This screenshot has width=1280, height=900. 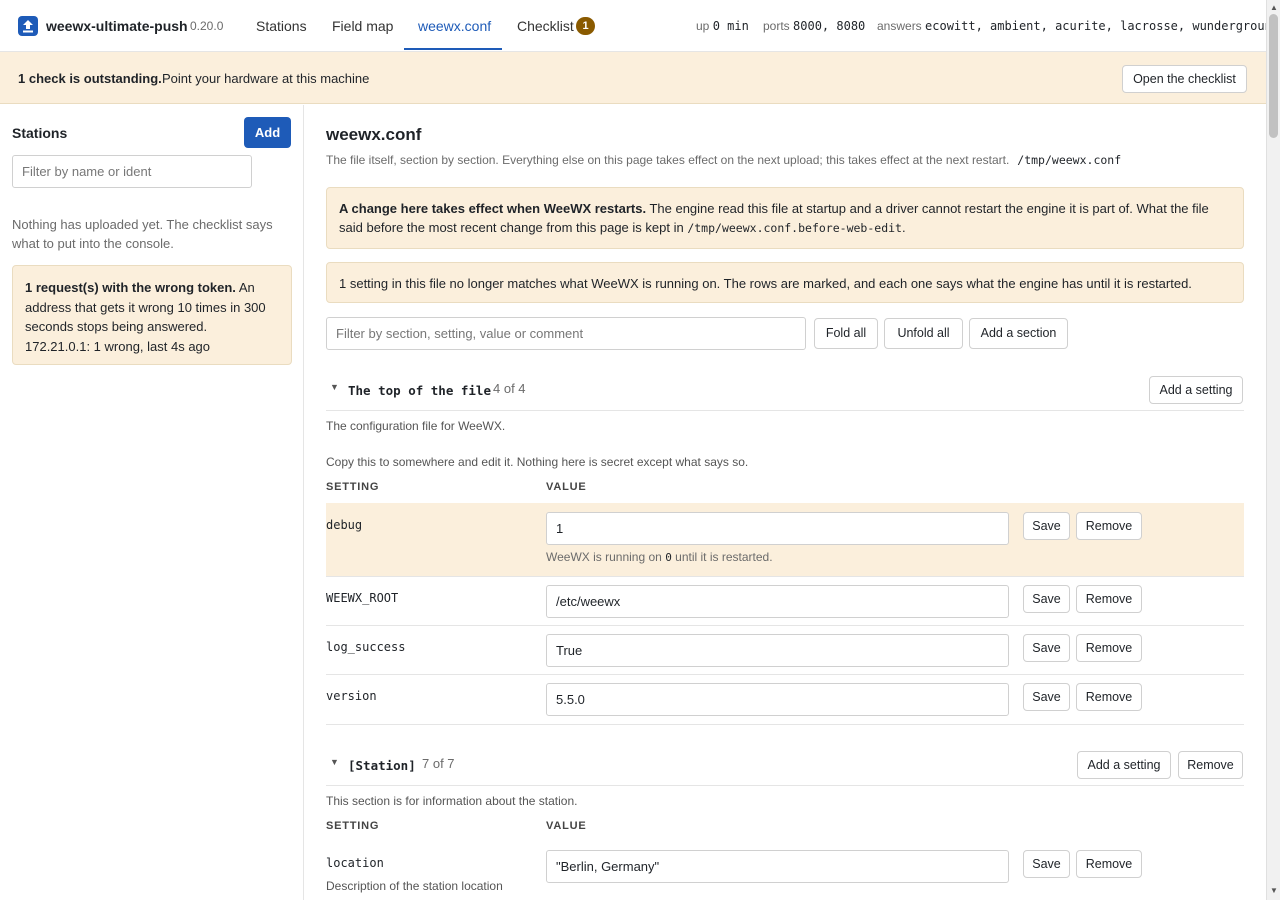 What do you see at coordinates (454, 26) in the screenshot?
I see `tab-weewx-conf: weewx.conf` at bounding box center [454, 26].